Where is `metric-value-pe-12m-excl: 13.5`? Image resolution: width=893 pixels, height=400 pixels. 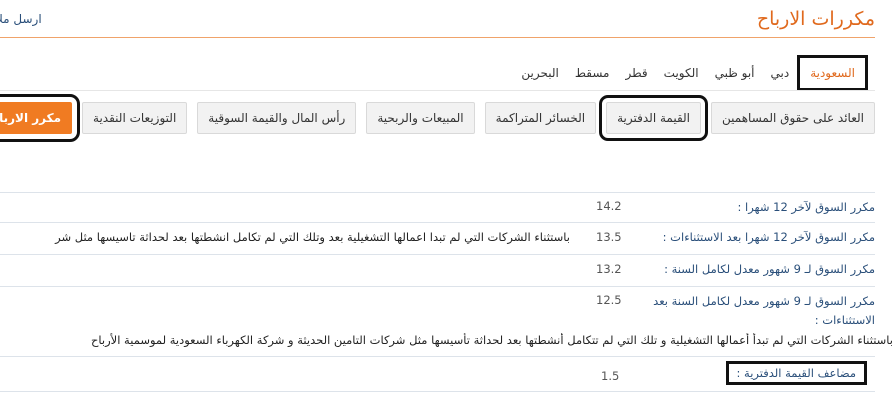
metric-value-pe-12m-excl: 13.5 is located at coordinates (609, 237).